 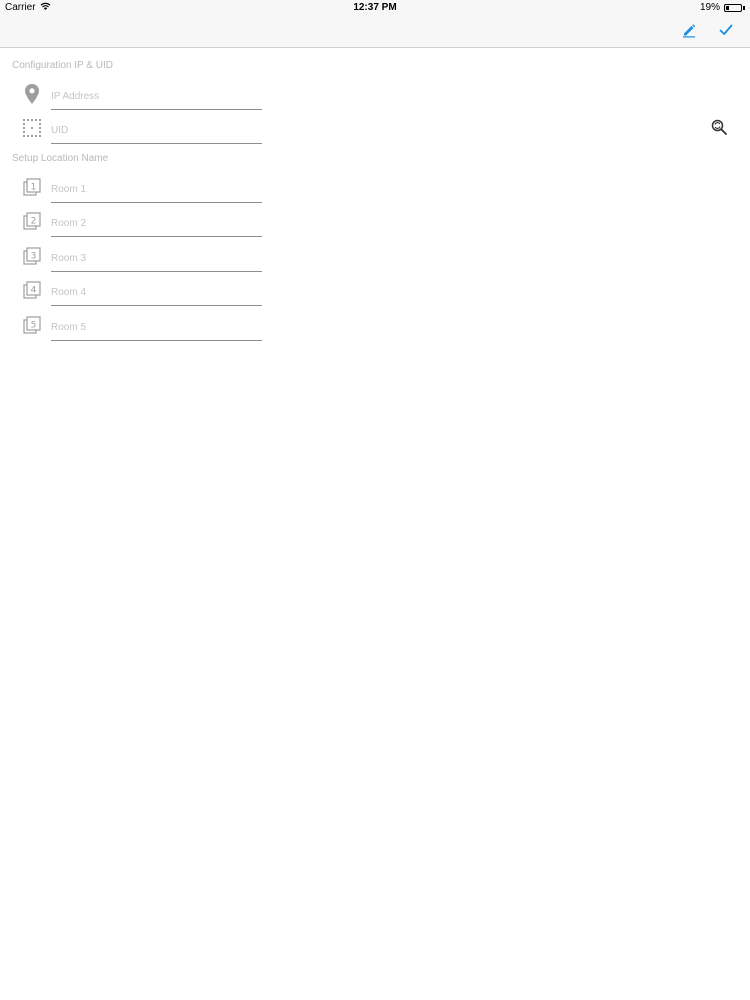 I want to click on svg-text: 4, so click(x=34, y=291).